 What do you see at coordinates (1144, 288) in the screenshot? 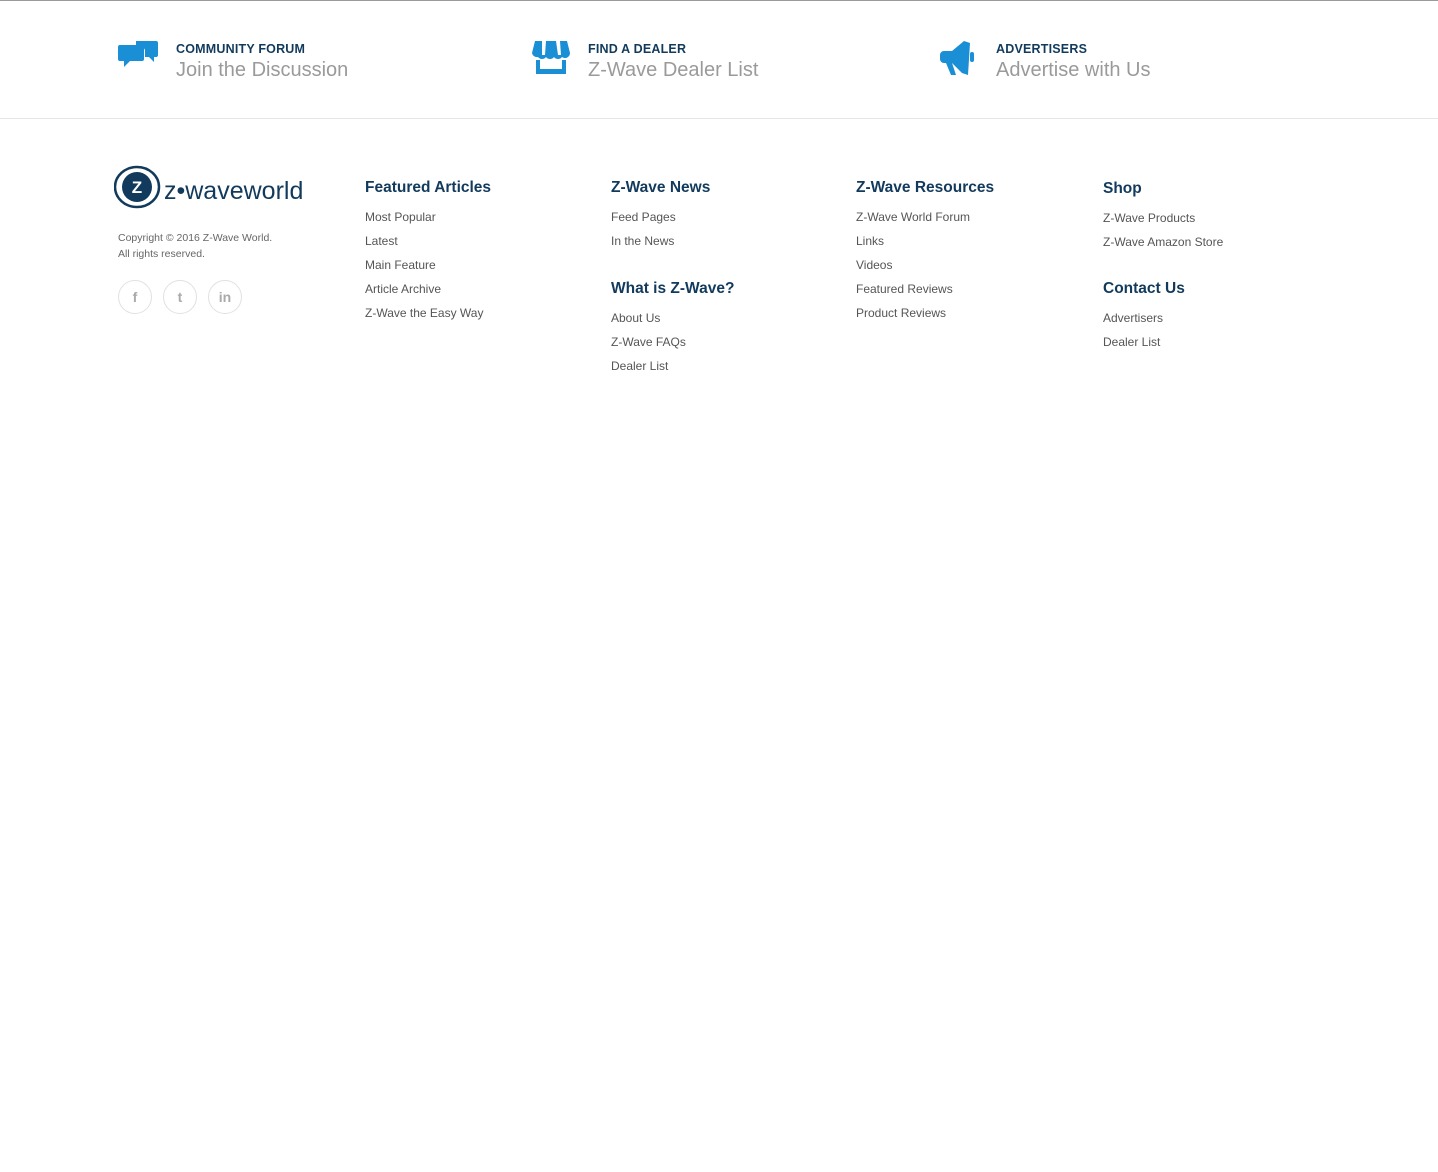
I see `column-title: Contact Us` at bounding box center [1144, 288].